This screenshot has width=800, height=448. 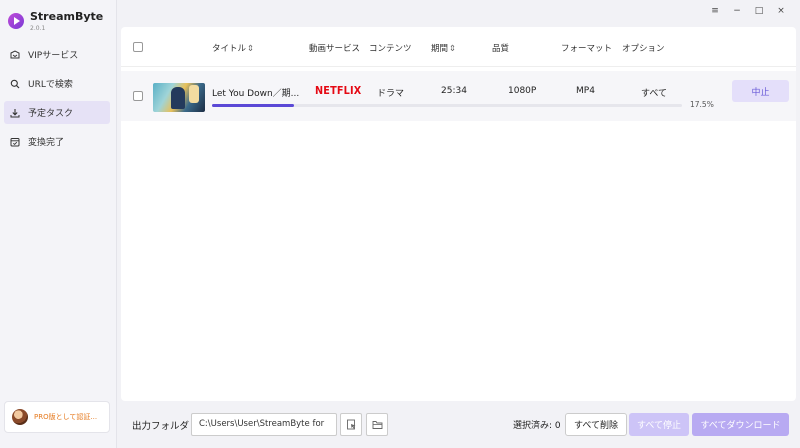 I want to click on download-progress-bar, so click(x=447, y=105).